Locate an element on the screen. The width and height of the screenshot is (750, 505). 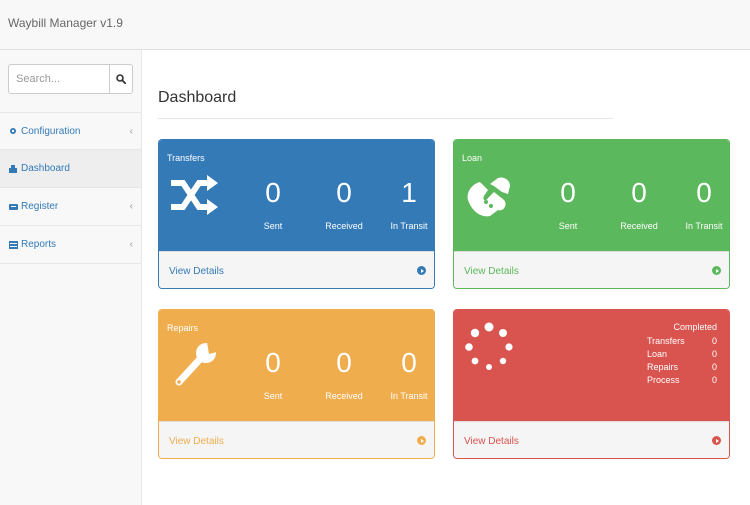
search-icon is located at coordinates (121, 79).